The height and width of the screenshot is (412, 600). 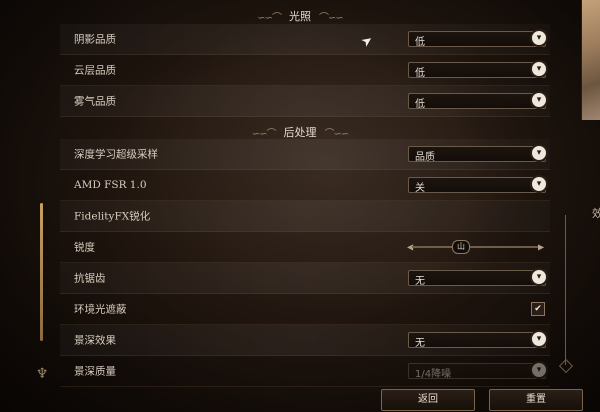 I want to click on section-header-lighting: ∽∽⌒ 光照 ⌒∽∽, so click(x=300, y=16).